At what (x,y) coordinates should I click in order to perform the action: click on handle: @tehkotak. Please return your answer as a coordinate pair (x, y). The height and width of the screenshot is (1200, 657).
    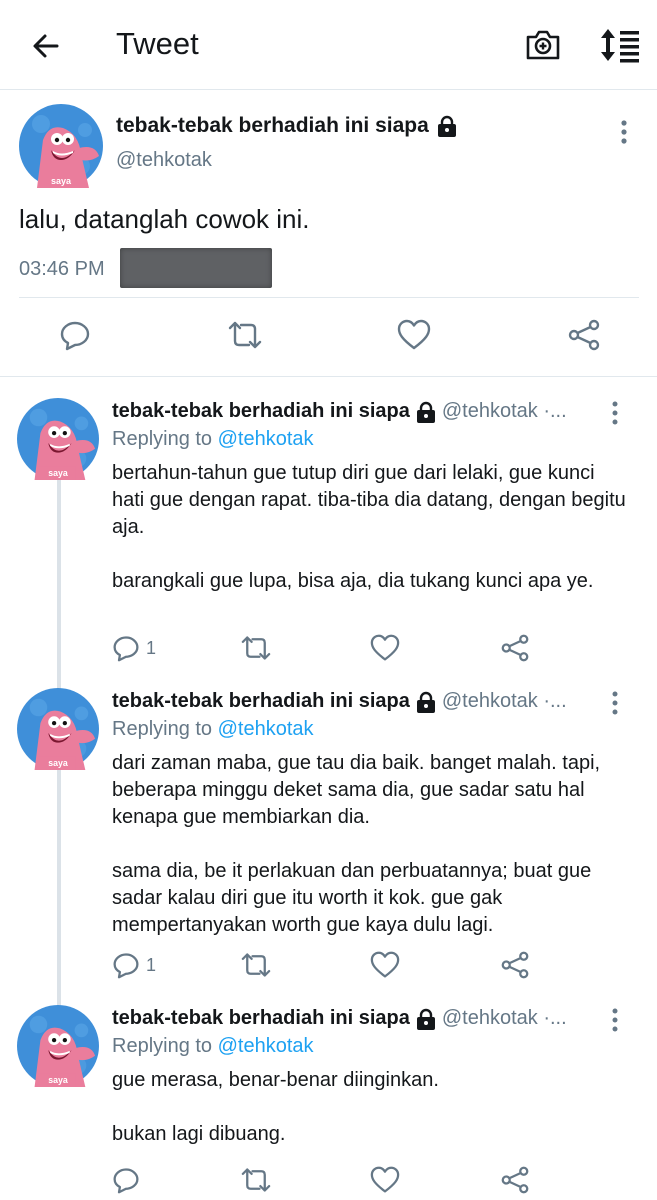
    Looking at the image, I should click on (164, 160).